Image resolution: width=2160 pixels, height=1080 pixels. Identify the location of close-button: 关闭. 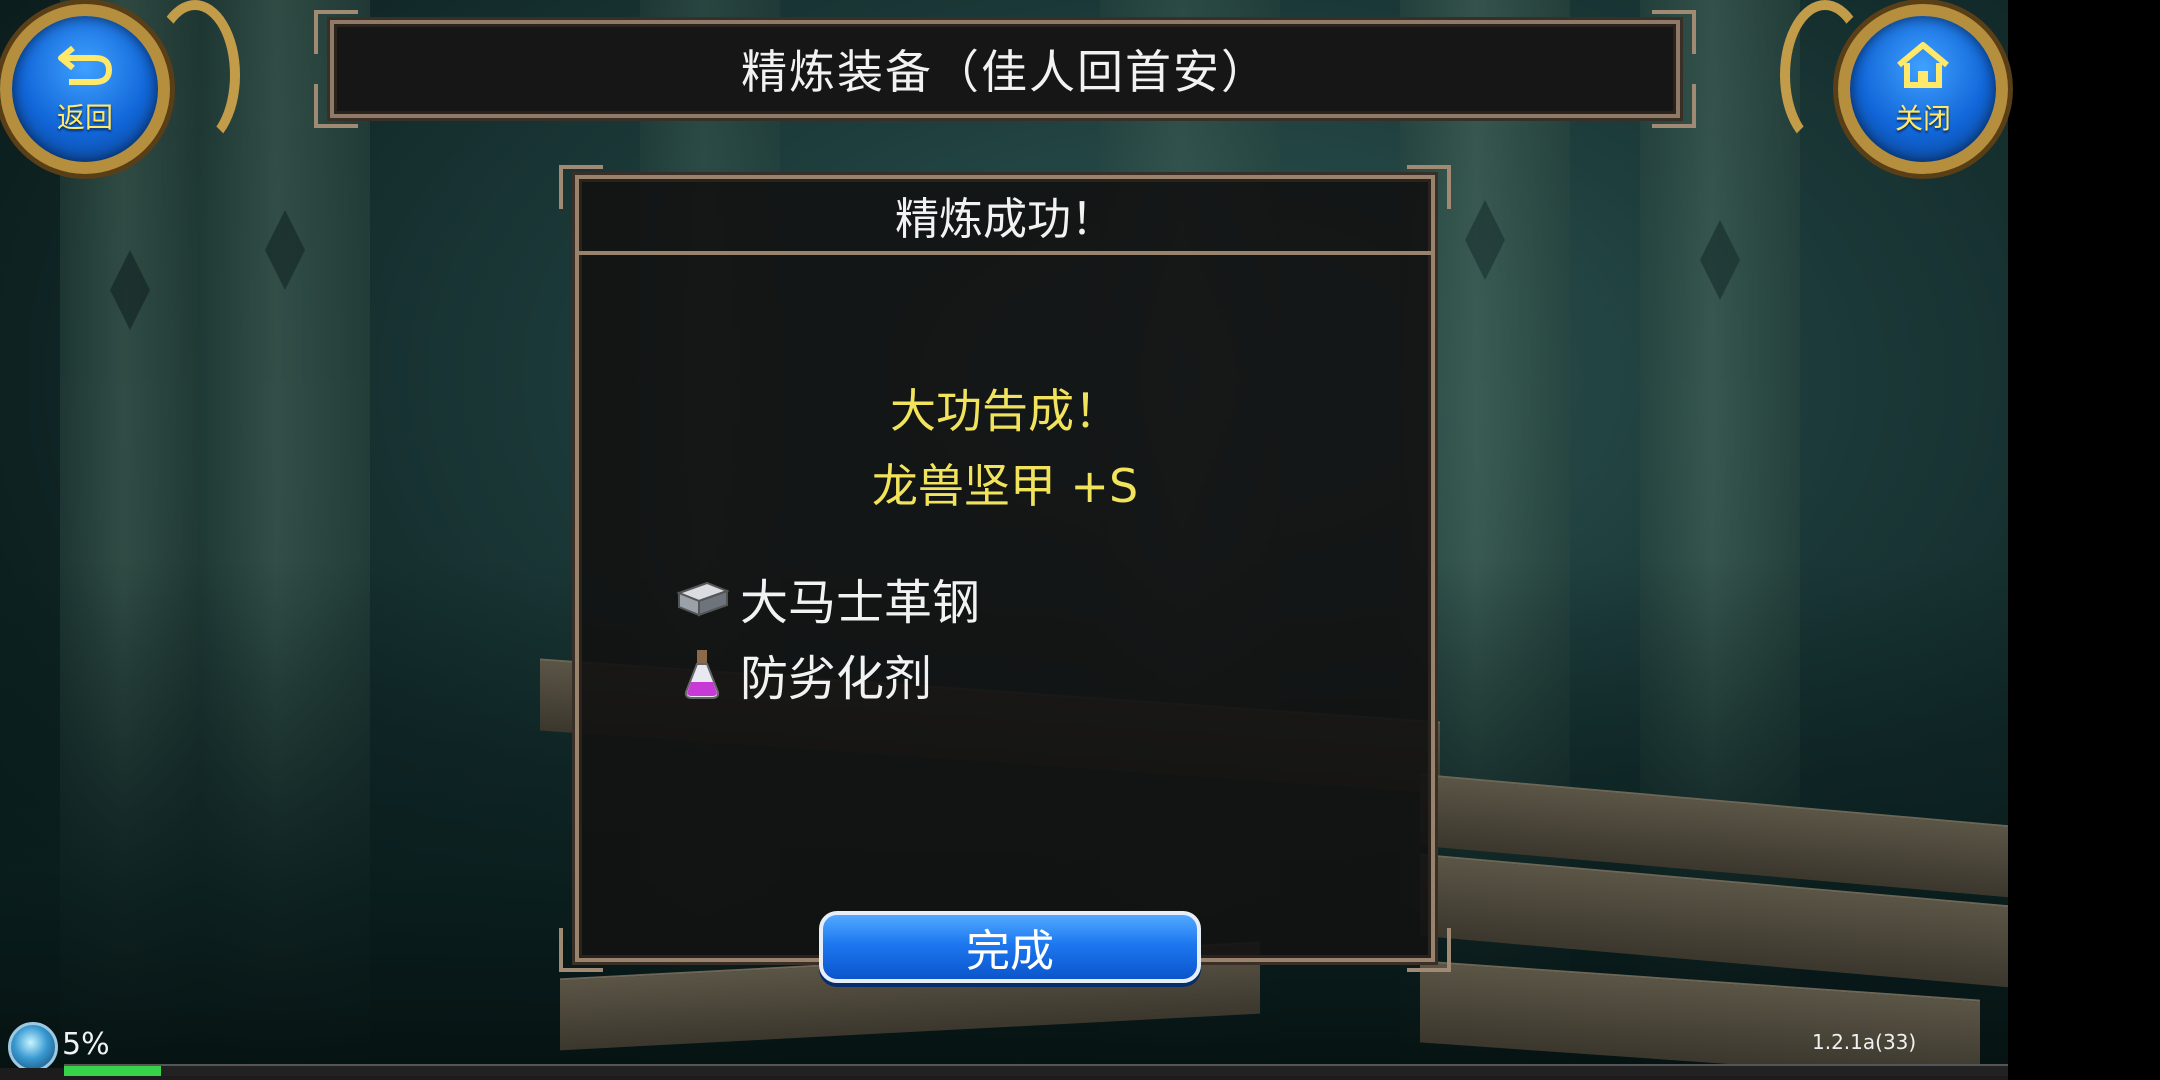
(1923, 89).